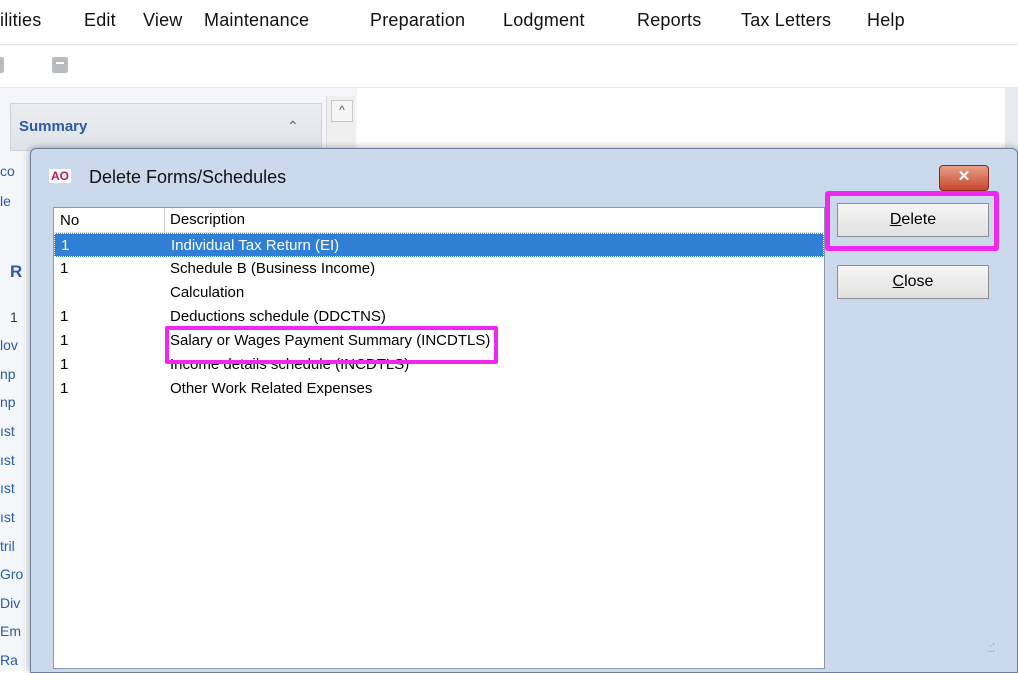 This screenshot has height=673, width=1018. Describe the element at coordinates (273, 268) in the screenshot. I see `row-description: Schedule B (Business Income)` at that location.